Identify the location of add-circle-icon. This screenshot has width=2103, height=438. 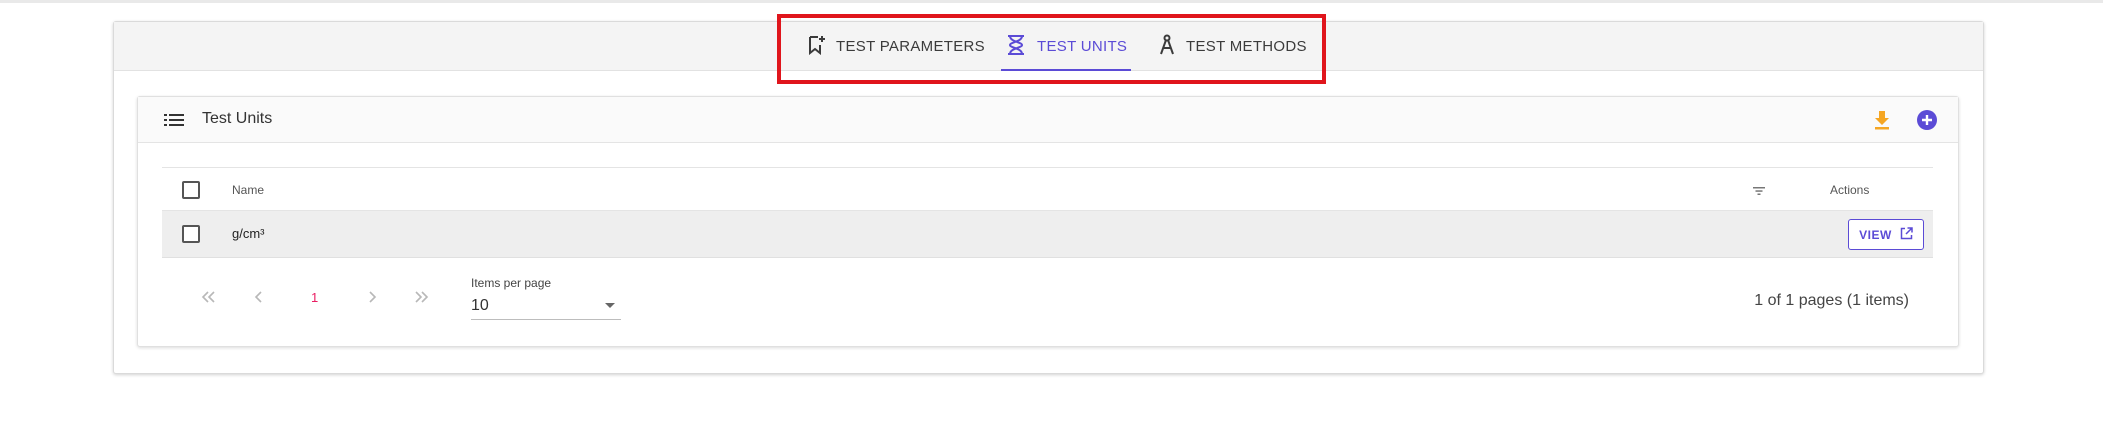
(1927, 122).